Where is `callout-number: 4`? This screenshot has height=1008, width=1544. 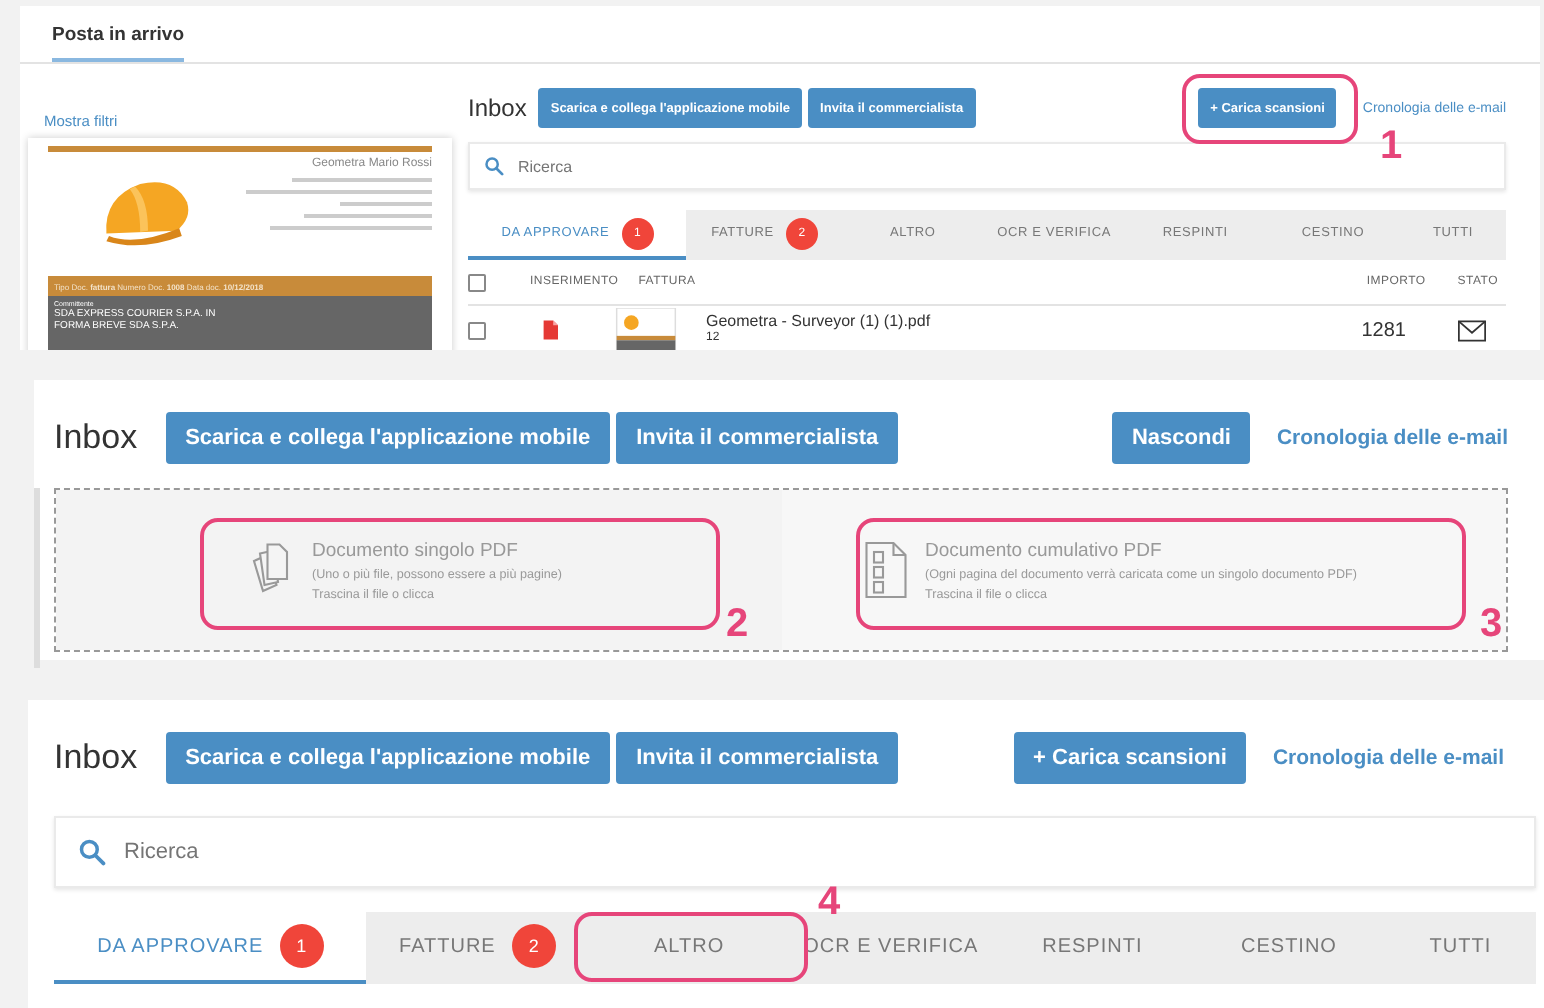 callout-number: 4 is located at coordinates (829, 902).